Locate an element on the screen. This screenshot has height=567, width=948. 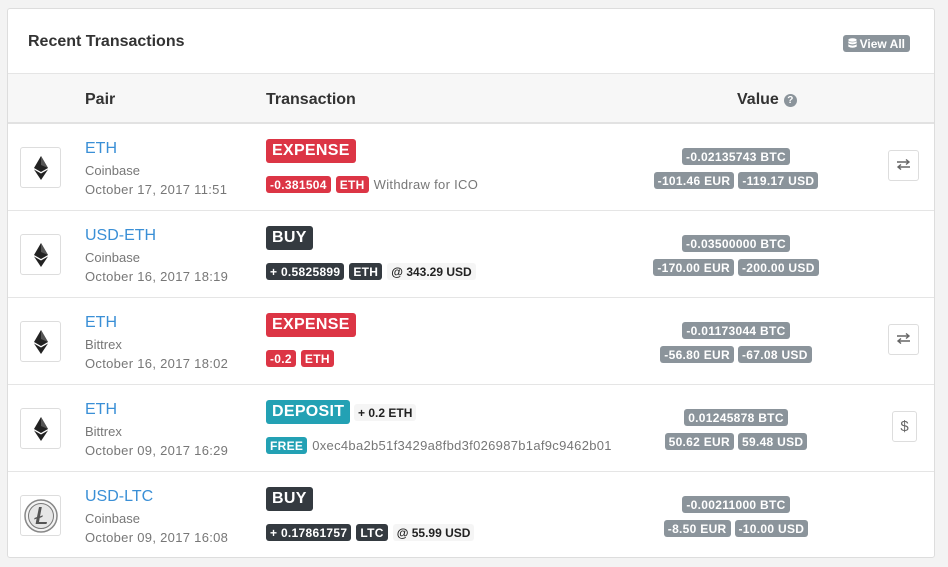
deposit-amount-badge: + 0.2 ETH is located at coordinates (385, 412).